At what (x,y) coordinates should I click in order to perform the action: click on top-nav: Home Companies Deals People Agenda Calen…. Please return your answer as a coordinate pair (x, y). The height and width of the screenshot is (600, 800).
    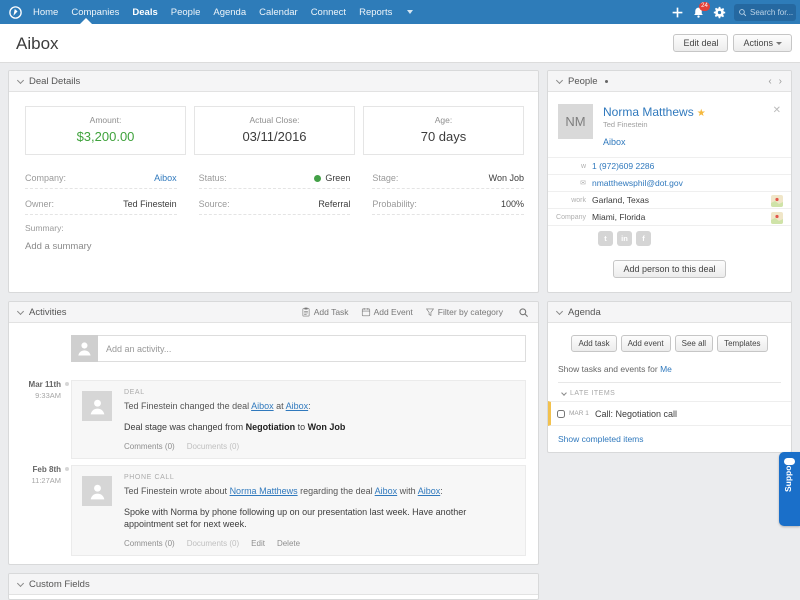
    Looking at the image, I should click on (400, 12).